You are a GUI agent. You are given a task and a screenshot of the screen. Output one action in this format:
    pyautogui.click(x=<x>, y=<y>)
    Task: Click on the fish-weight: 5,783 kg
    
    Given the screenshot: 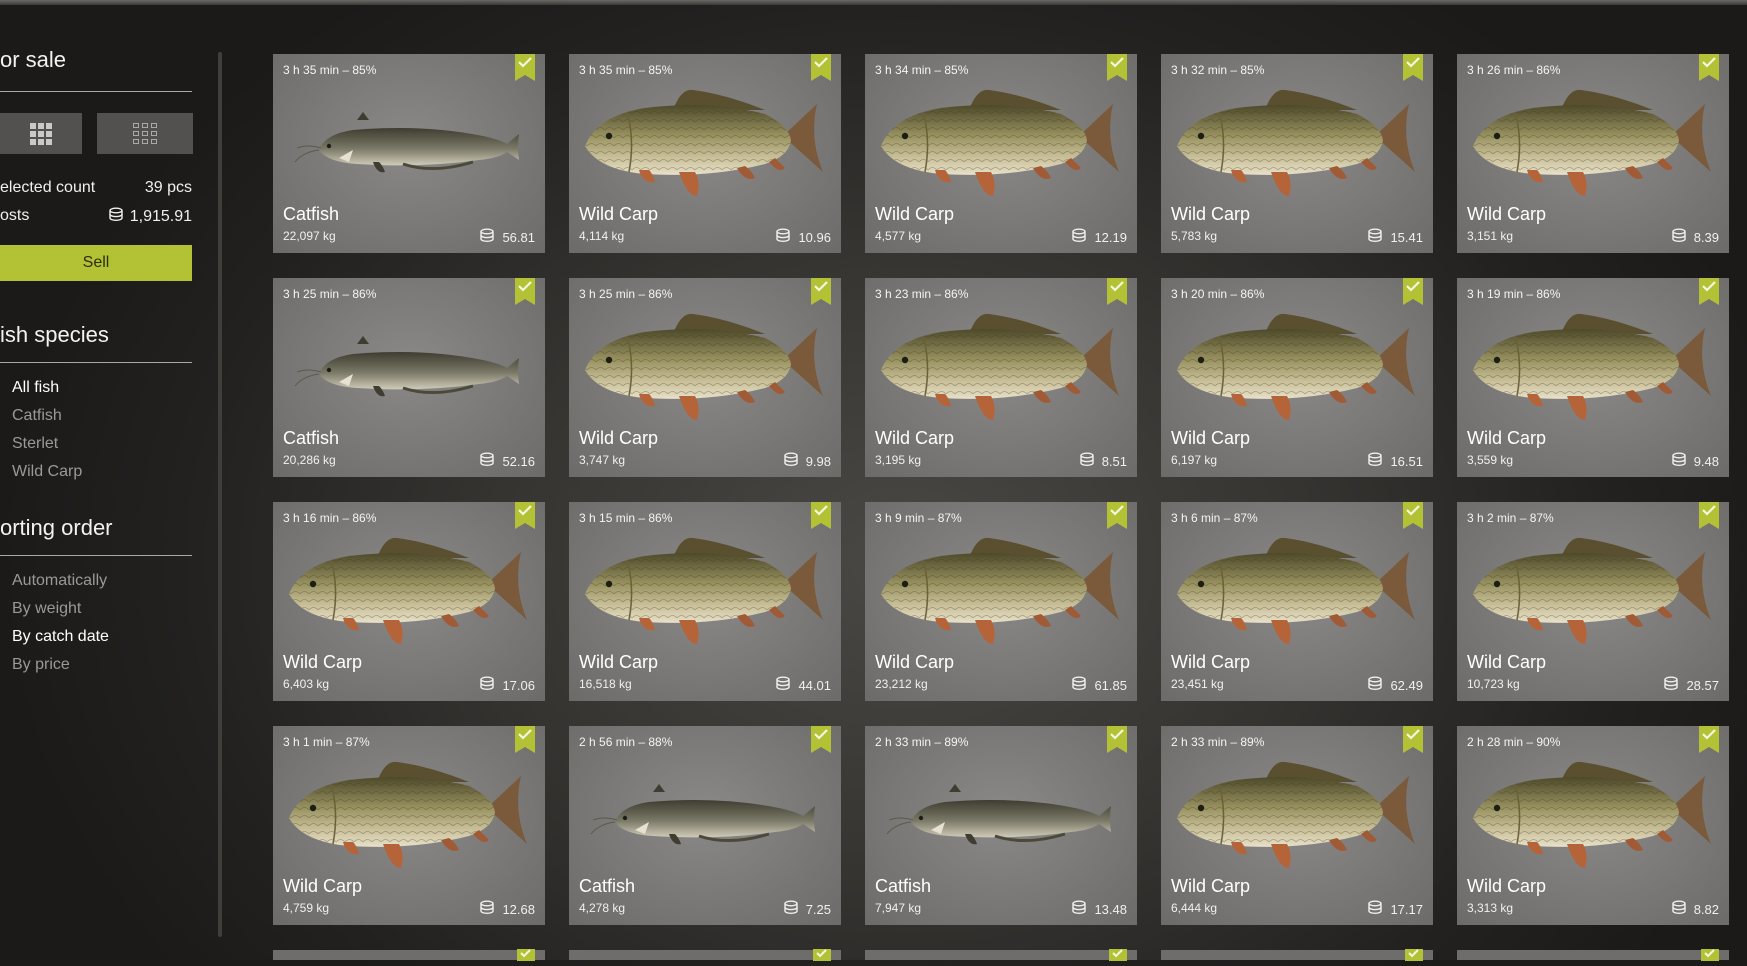 What is the action you would take?
    pyautogui.click(x=1194, y=236)
    